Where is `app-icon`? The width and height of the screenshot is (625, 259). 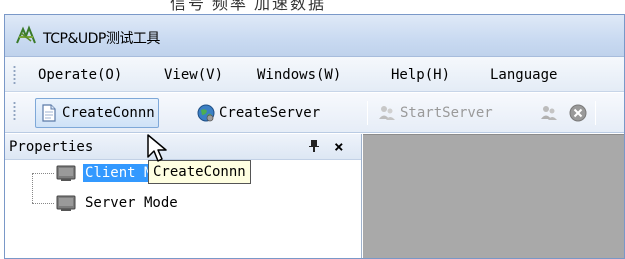 app-icon is located at coordinates (26, 34).